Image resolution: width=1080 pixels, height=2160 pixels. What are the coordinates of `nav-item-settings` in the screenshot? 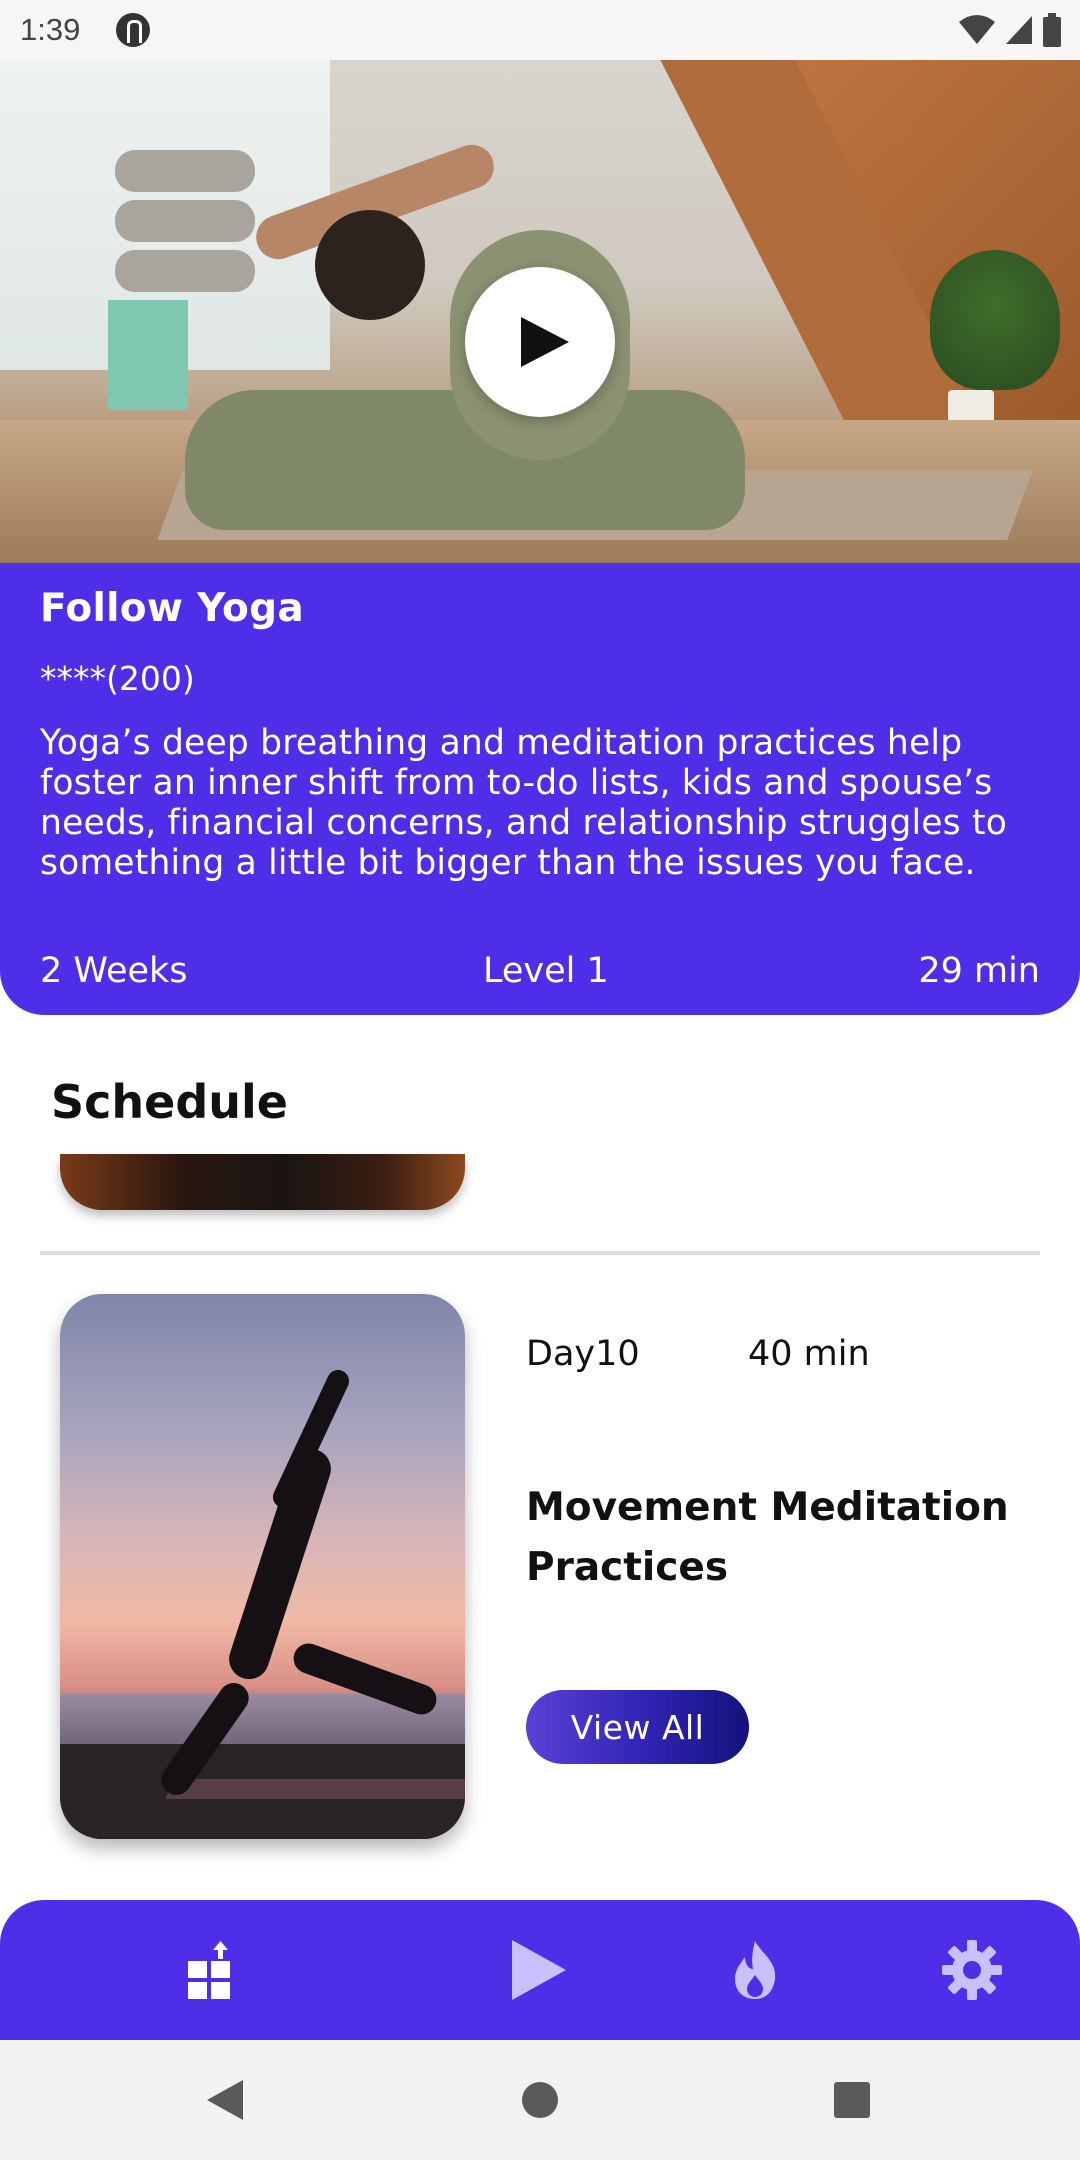 It's located at (972, 1970).